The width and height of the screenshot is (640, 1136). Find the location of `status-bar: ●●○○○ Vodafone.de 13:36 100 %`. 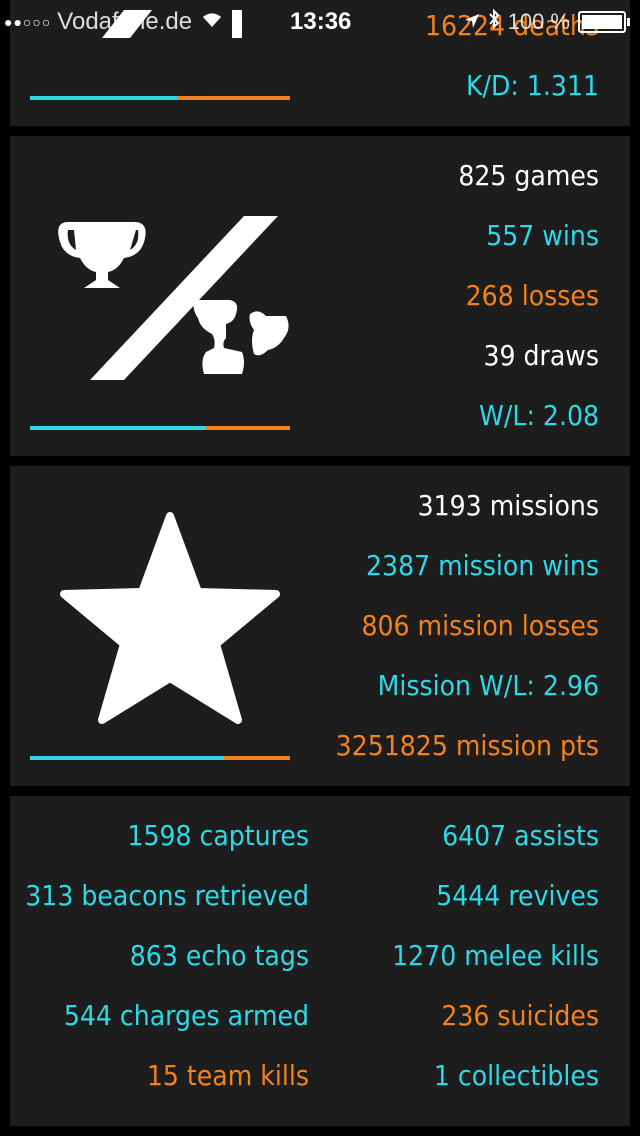

status-bar: ●●○○○ Vodafone.de 13:36 100 % is located at coordinates (320, 20).